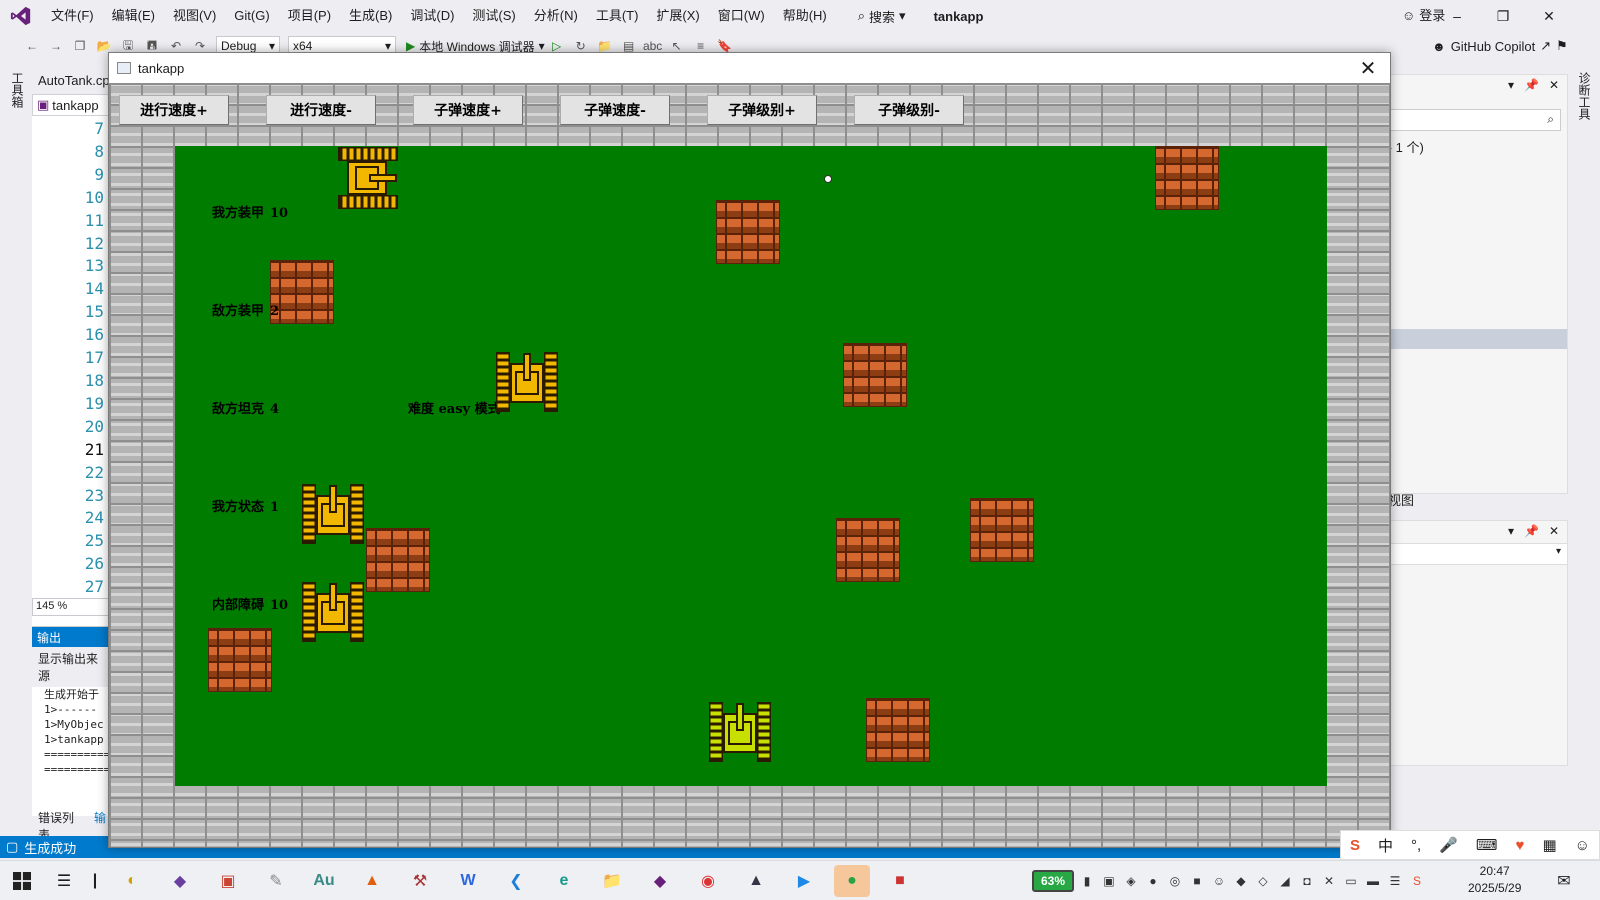 The image size is (1600, 900). I want to click on battery-indicator: 63%, so click(1053, 881).